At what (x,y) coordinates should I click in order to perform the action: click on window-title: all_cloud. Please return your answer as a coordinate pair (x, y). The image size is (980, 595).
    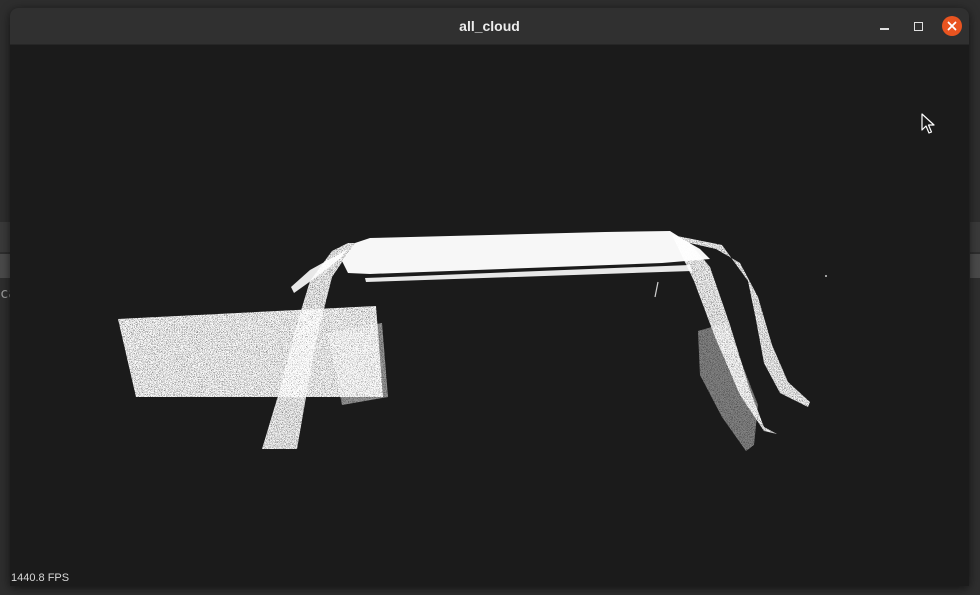
    Looking at the image, I should click on (489, 26).